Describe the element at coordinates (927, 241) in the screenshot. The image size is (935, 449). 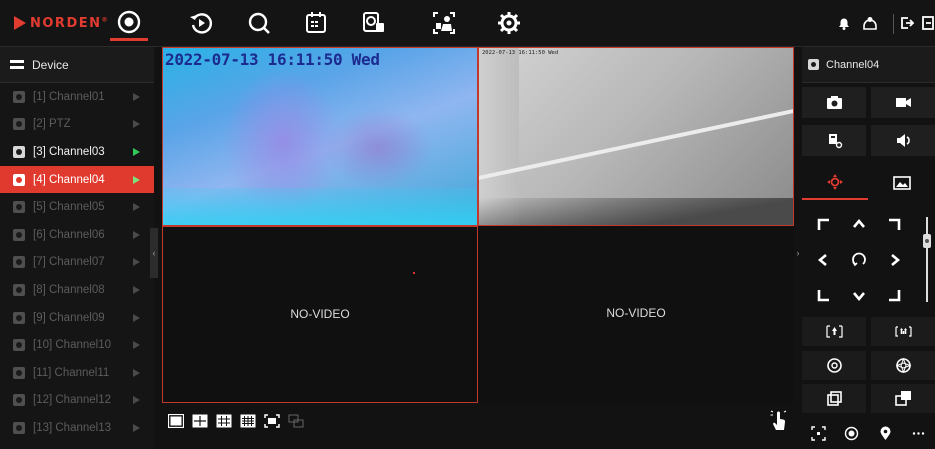
I see `ptz-speed-handle` at that location.